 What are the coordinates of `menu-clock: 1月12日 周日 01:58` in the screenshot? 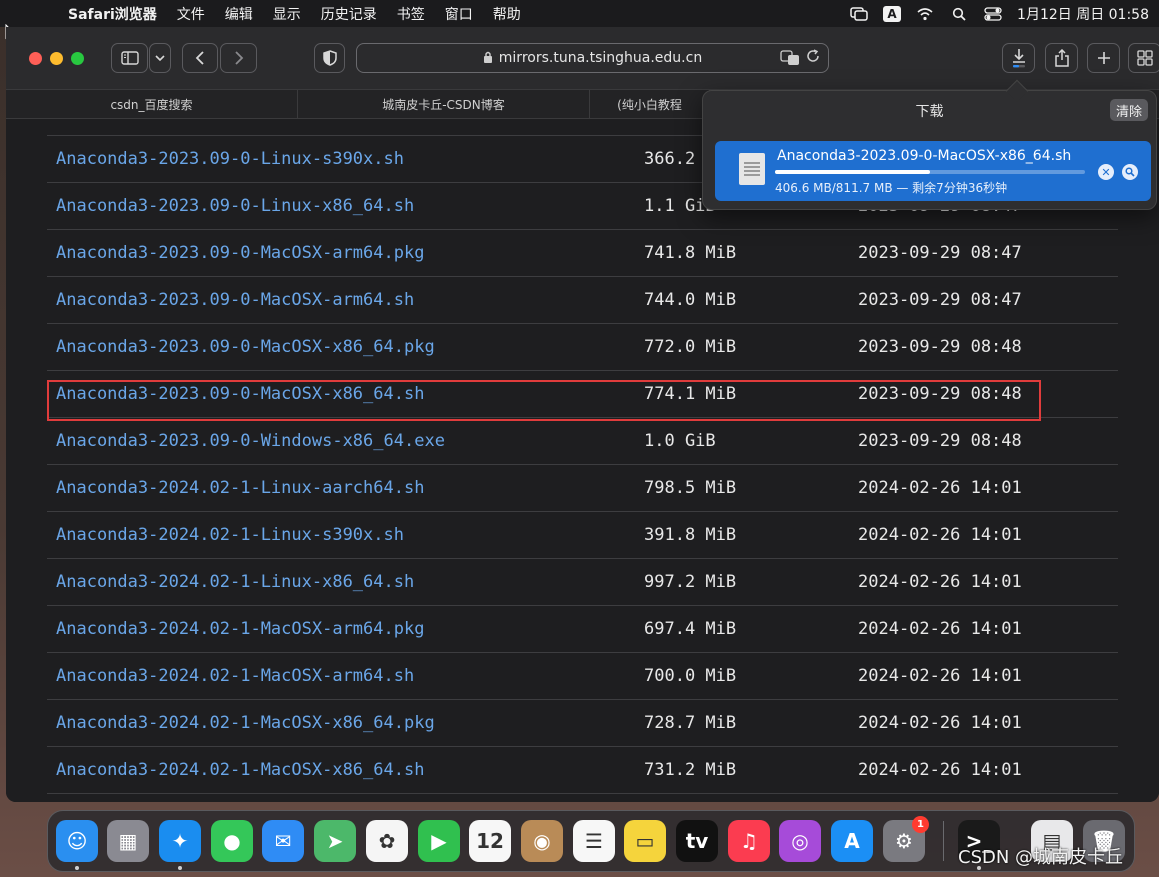 It's located at (1083, 14).